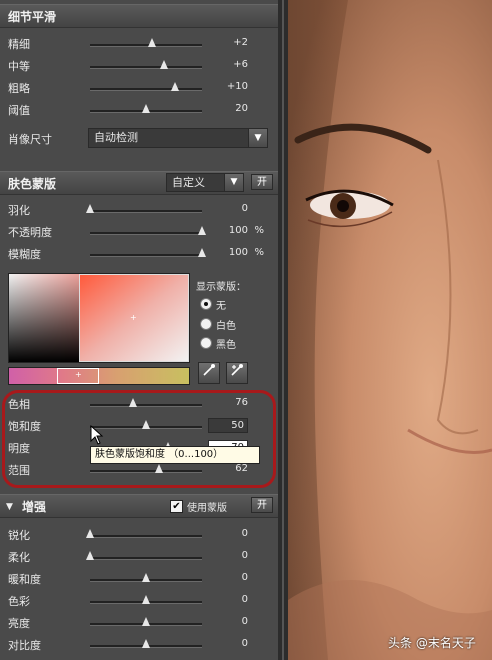 The height and width of the screenshot is (660, 492). Describe the element at coordinates (226, 326) in the screenshot. I see `radio-label-white: 白色` at that location.